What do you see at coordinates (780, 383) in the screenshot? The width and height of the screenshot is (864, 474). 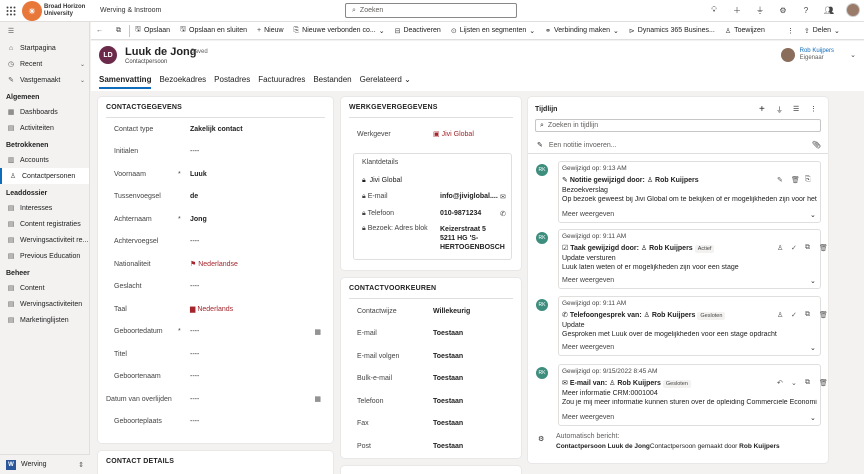 I see `reply-icon: ↶` at bounding box center [780, 383].